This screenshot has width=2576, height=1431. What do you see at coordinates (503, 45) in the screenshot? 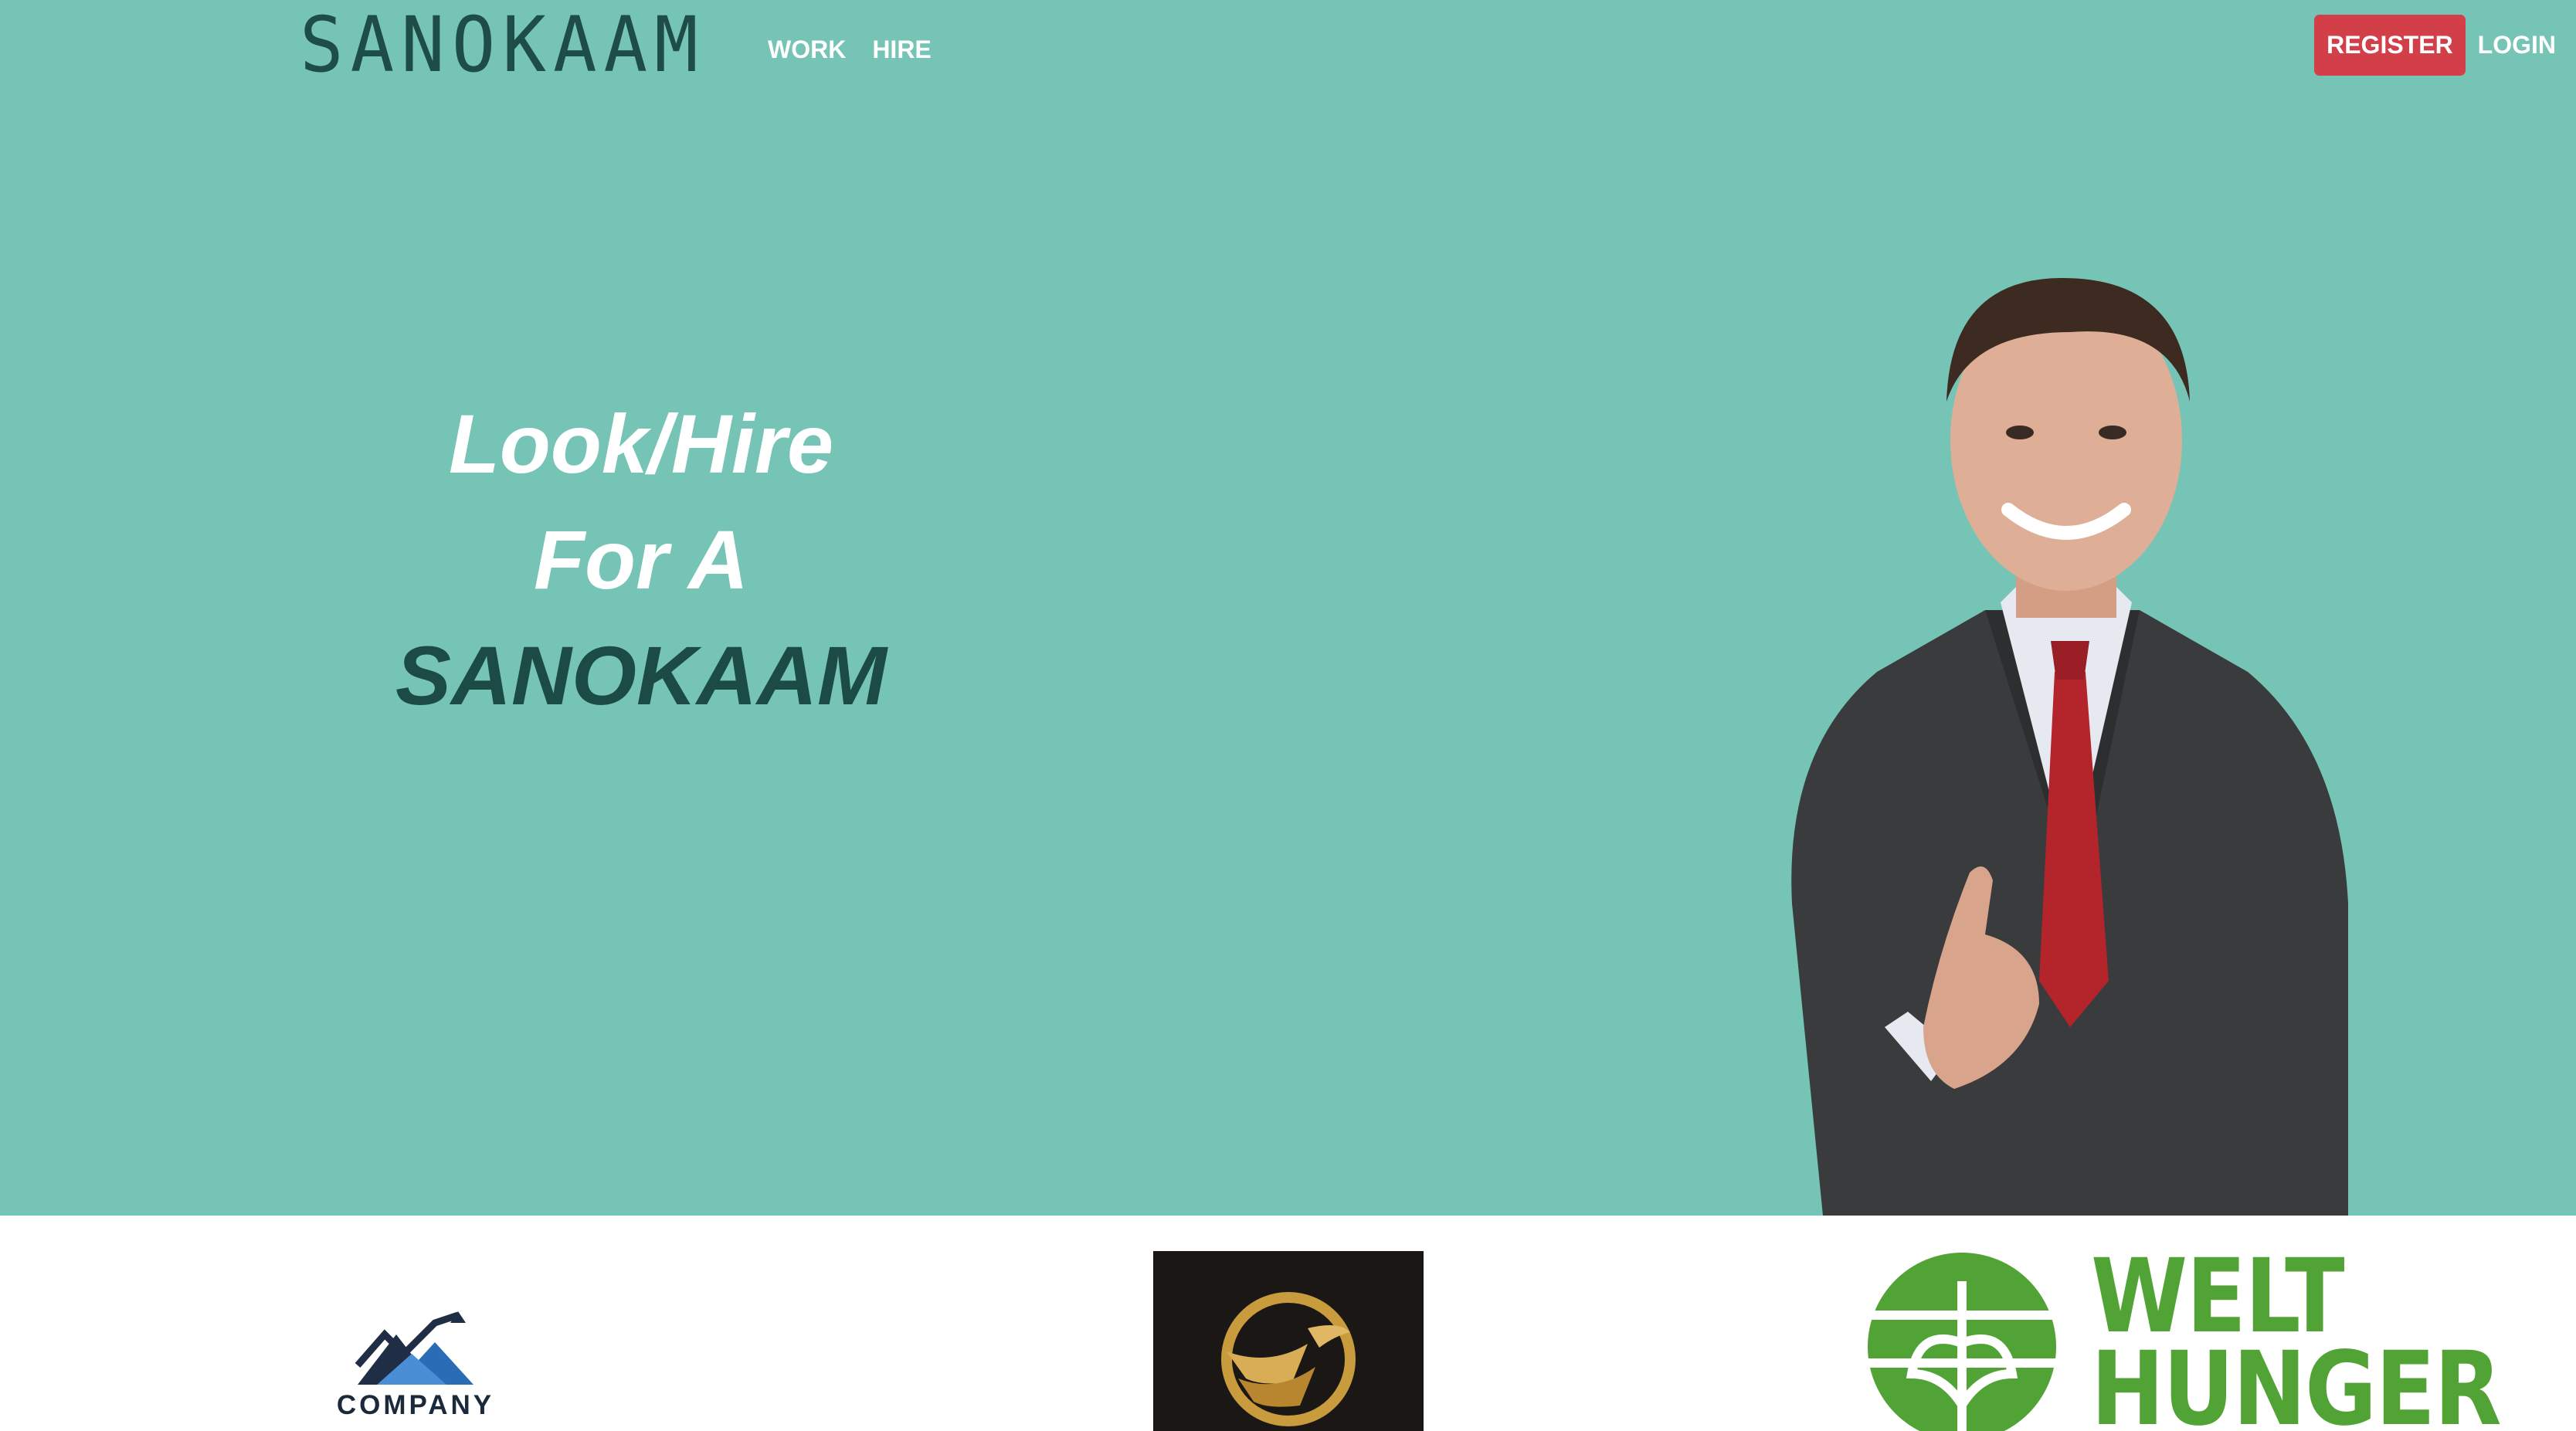
I see `brand-logo: SANOKAAM` at bounding box center [503, 45].